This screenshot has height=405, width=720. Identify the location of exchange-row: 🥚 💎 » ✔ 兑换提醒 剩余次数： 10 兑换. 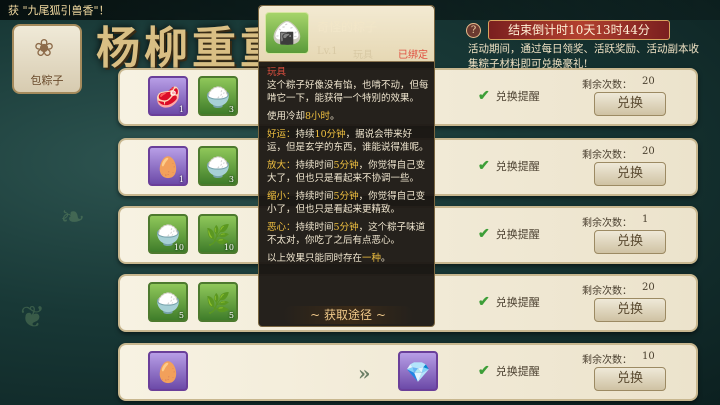
(408, 372).